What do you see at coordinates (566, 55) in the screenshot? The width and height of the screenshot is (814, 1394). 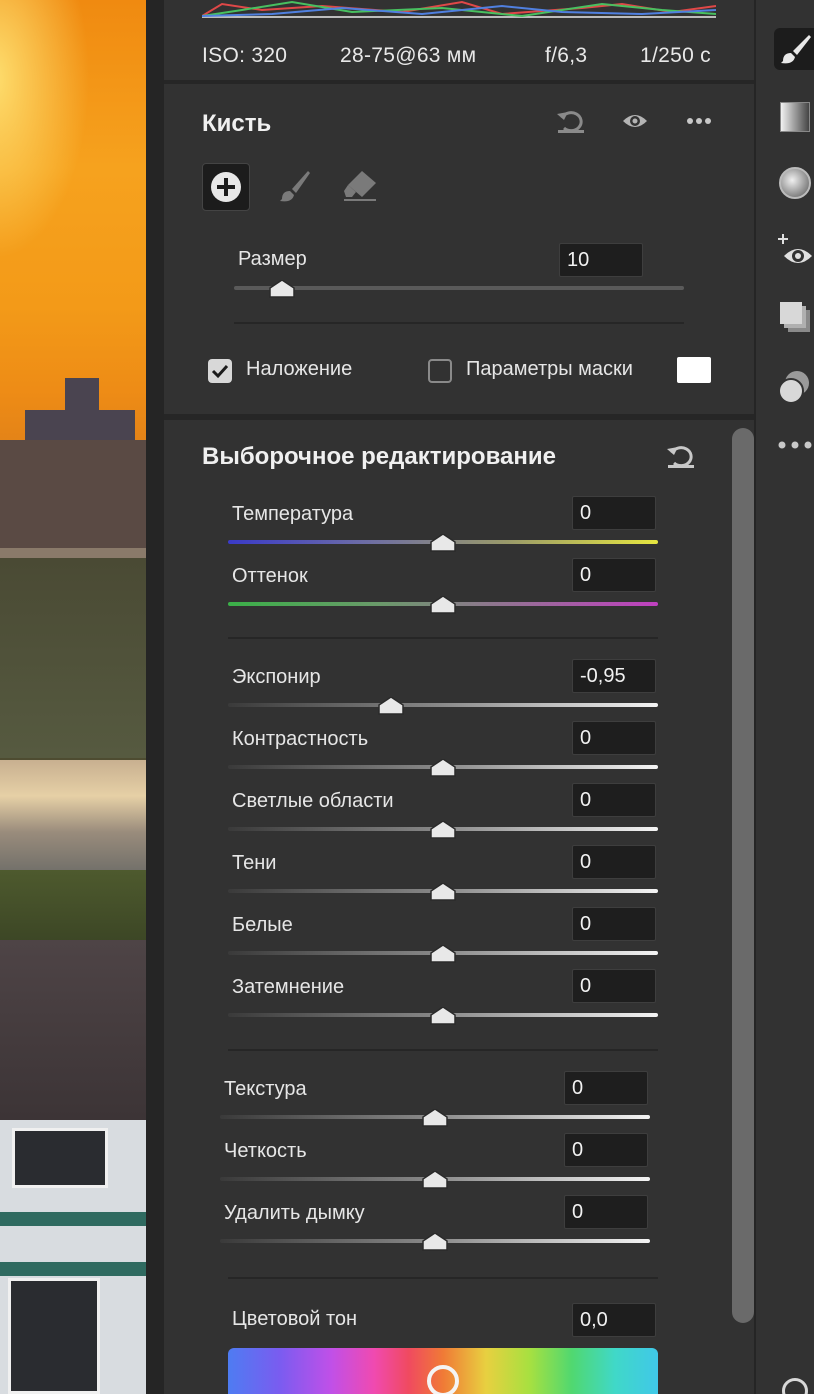 I see `meta-aperture: f/6,3` at bounding box center [566, 55].